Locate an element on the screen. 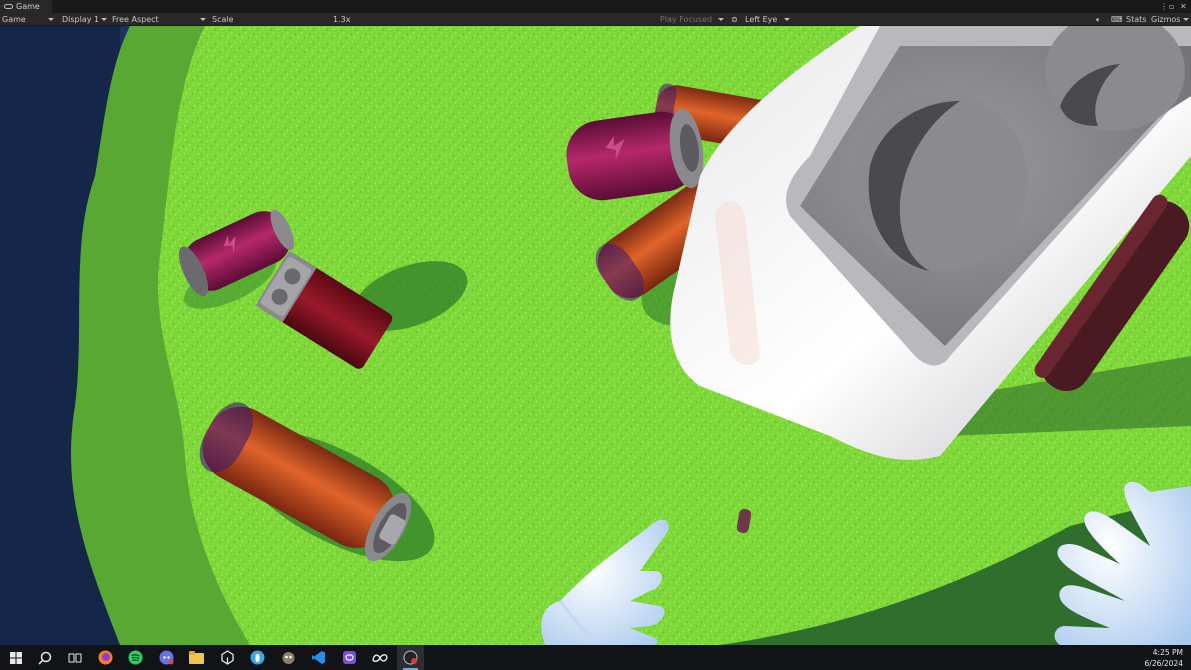 This screenshot has width=1191, height=670. aspect-dropdown: Free Aspect is located at coordinates (159, 19).